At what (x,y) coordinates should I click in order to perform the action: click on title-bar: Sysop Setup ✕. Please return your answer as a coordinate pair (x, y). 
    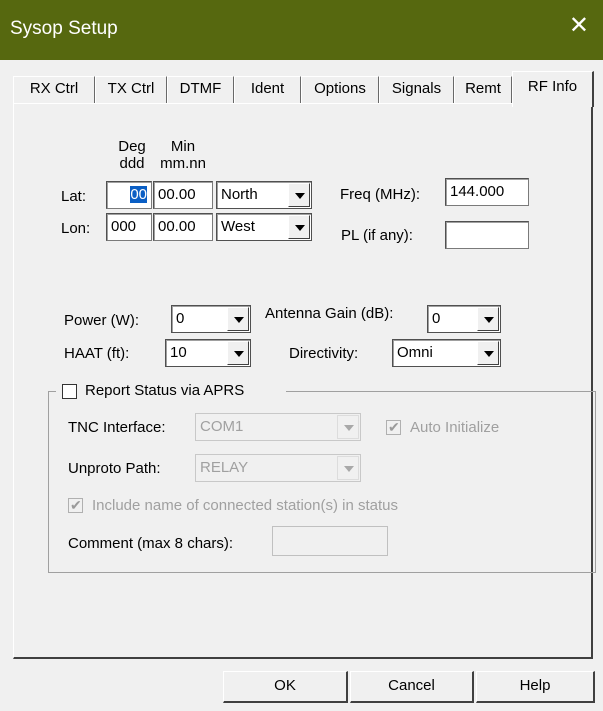
    Looking at the image, I should click on (301, 30).